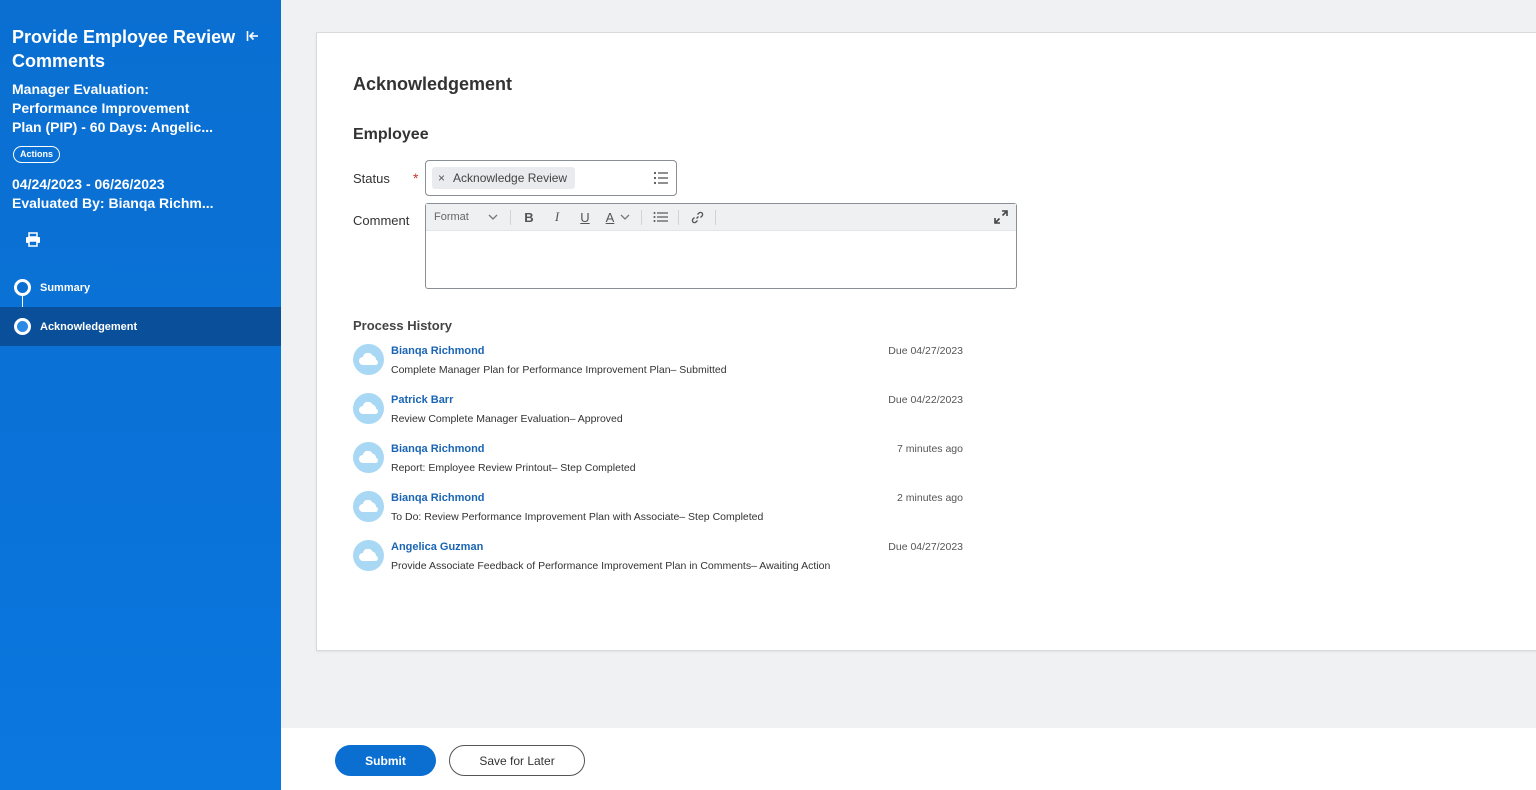 This screenshot has width=1536, height=790. What do you see at coordinates (1001, 217) in the screenshot?
I see `expand-icon` at bounding box center [1001, 217].